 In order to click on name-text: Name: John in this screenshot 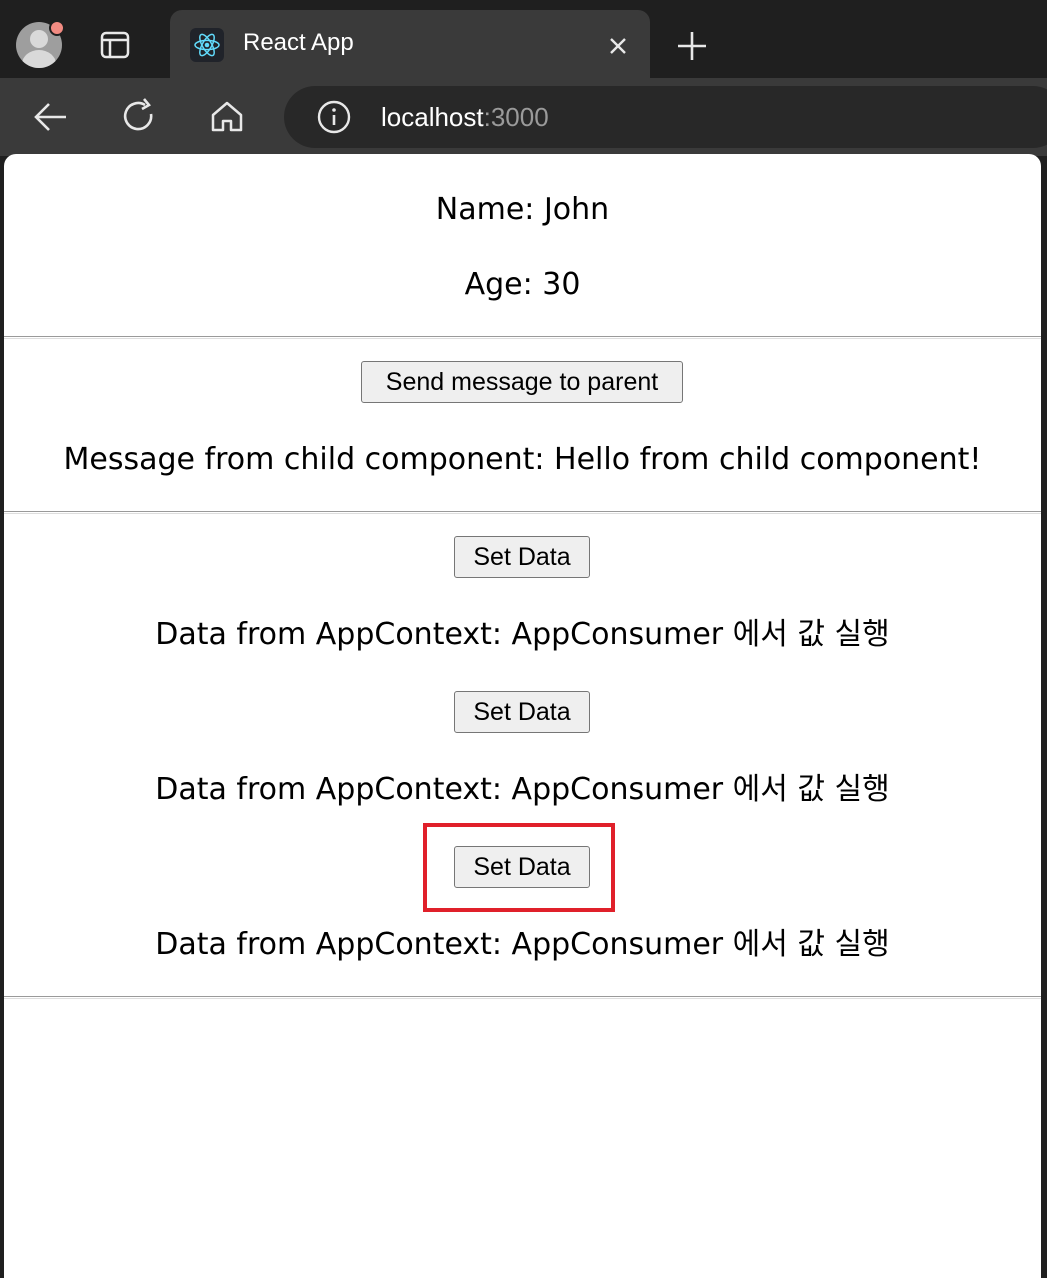, I will do `click(522, 209)`.